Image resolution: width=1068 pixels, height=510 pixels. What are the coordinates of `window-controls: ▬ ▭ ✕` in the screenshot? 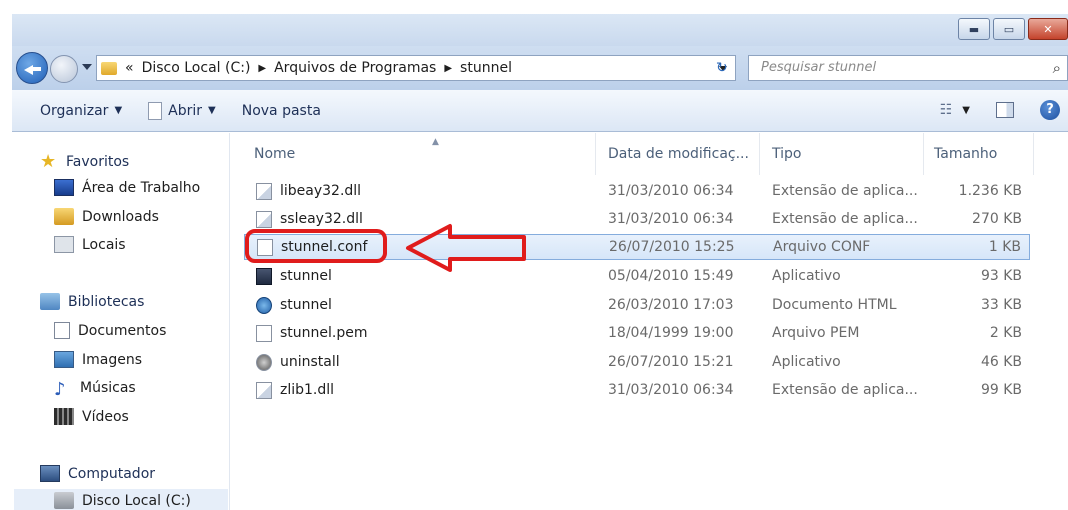 It's located at (1011, 29).